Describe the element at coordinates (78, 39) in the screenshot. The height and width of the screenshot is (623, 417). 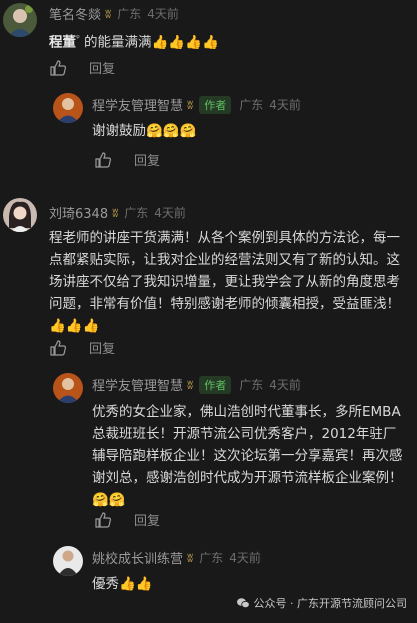
I see `search-glyph: ᵠ` at that location.